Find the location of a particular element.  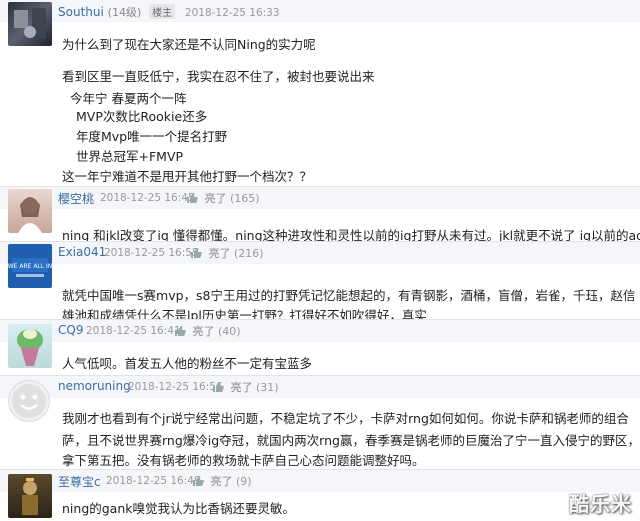

post-line: 这一年宁难道不是甩开其他打野一个档次？？ is located at coordinates (187, 176).